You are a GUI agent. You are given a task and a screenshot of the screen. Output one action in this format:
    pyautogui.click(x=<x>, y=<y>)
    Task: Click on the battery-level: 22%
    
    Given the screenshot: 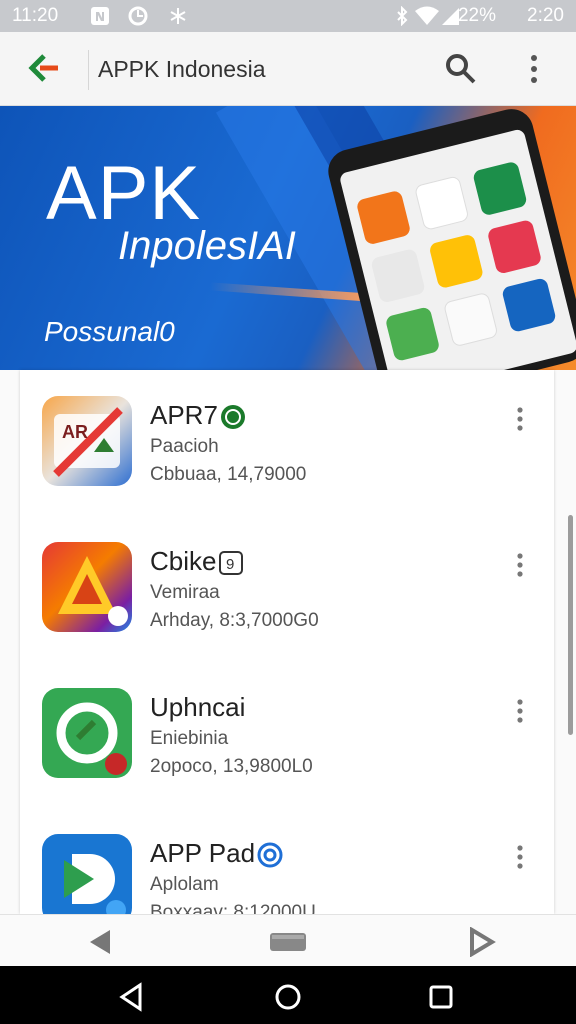 What is the action you would take?
    pyautogui.click(x=476, y=15)
    